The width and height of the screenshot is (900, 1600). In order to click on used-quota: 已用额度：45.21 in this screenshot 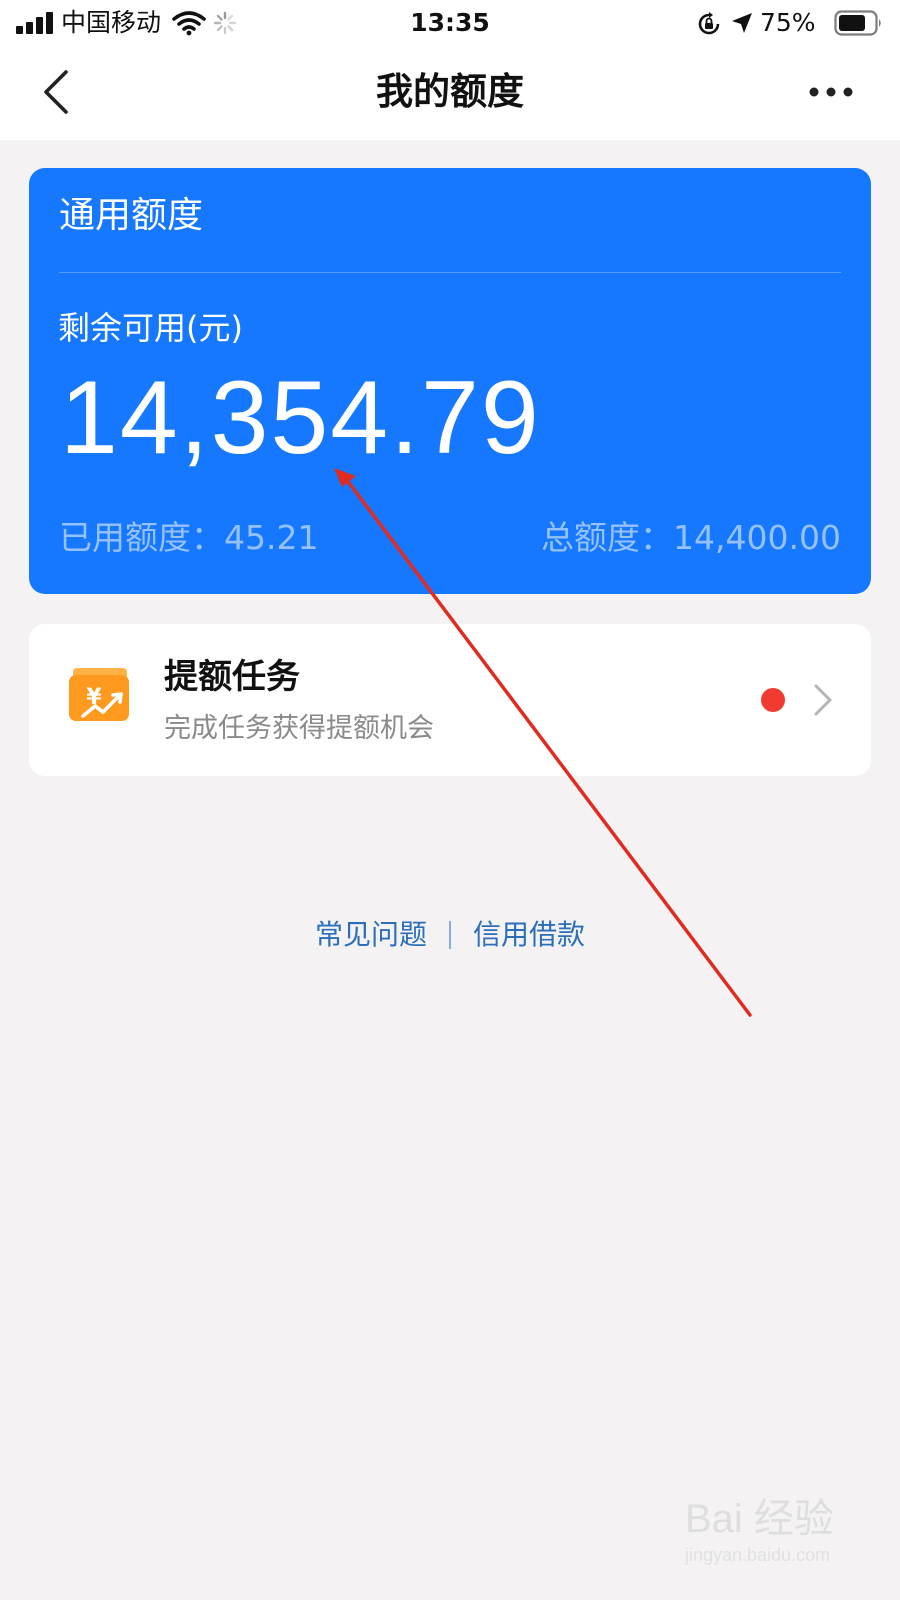, I will do `click(189, 537)`.